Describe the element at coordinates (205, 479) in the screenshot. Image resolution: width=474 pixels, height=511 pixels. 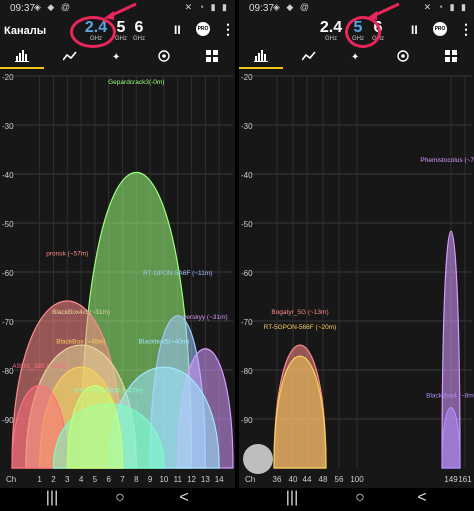
I see `x-tick-label: 13` at that location.